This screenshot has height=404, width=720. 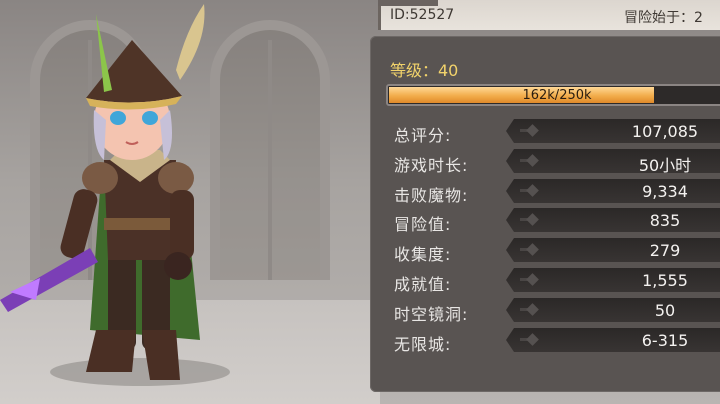 What do you see at coordinates (557, 221) in the screenshot?
I see `stat-row: 冒险值: 835` at bounding box center [557, 221].